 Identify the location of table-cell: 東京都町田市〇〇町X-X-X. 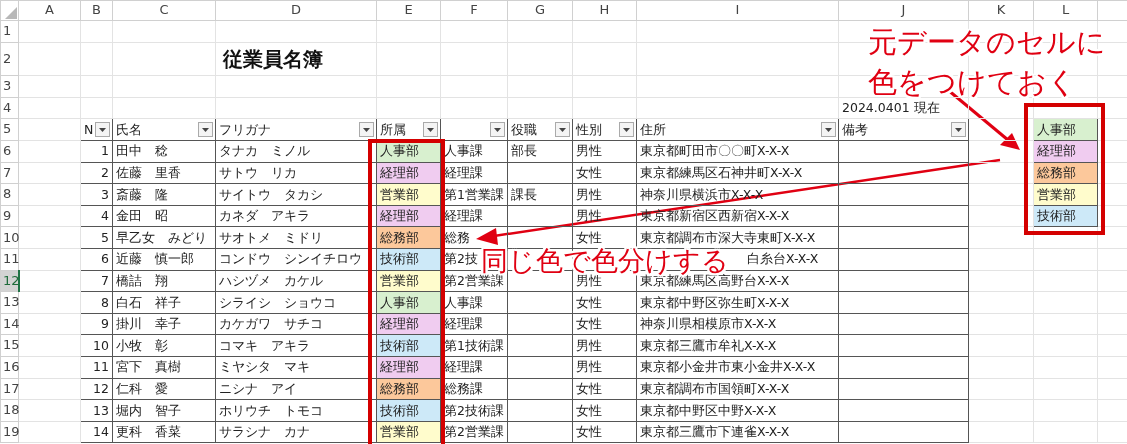
(737, 151).